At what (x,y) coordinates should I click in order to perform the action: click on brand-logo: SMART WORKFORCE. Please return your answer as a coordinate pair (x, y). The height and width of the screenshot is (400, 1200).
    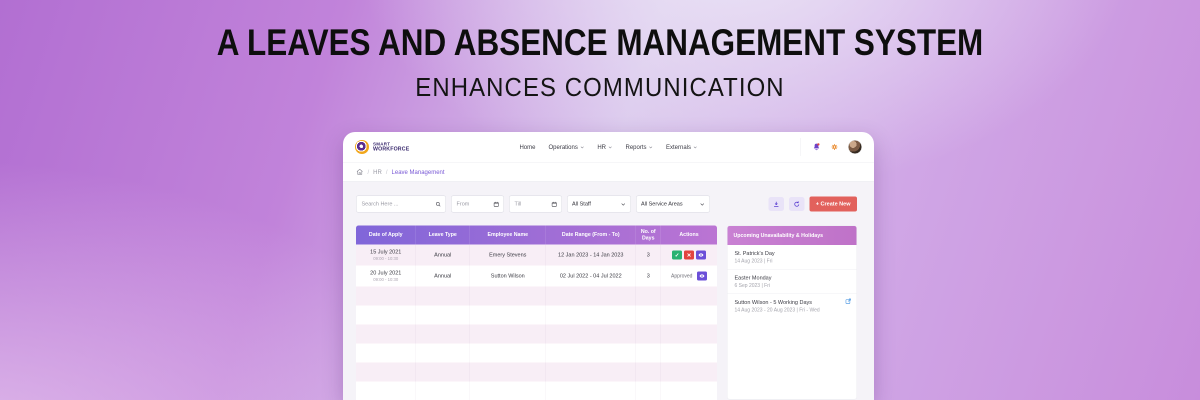
    Looking at the image, I should click on (382, 147).